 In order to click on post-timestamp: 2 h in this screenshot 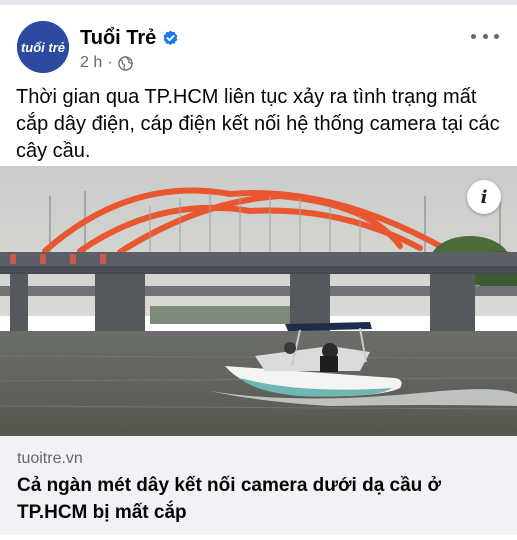, I will do `click(91, 63)`.